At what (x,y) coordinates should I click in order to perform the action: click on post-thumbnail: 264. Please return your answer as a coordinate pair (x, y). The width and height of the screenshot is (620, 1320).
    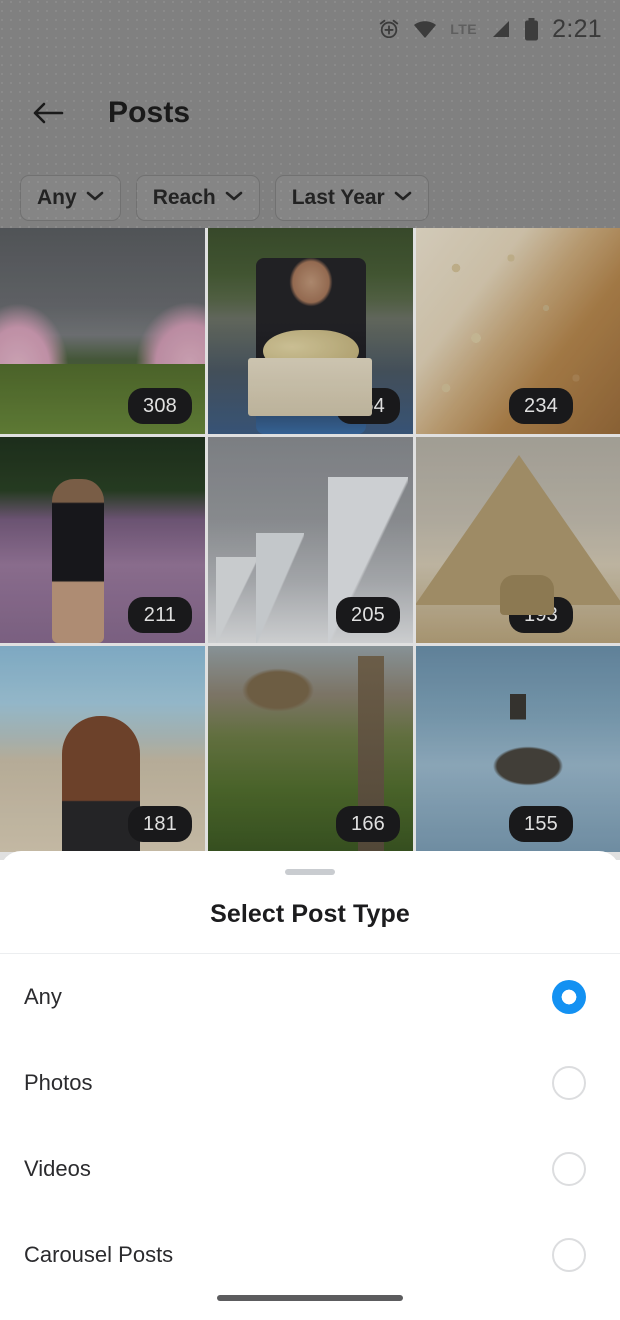
    Looking at the image, I should click on (310, 331).